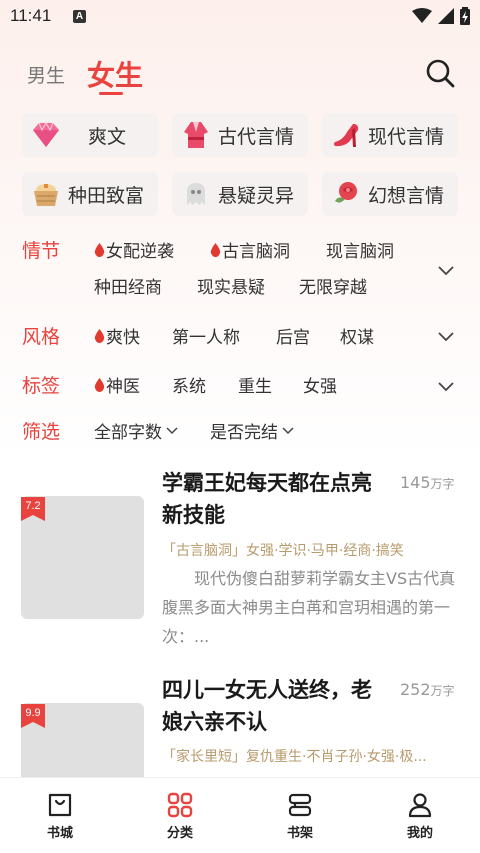  What do you see at coordinates (180, 805) in the screenshot?
I see `category-grid-icon` at bounding box center [180, 805].